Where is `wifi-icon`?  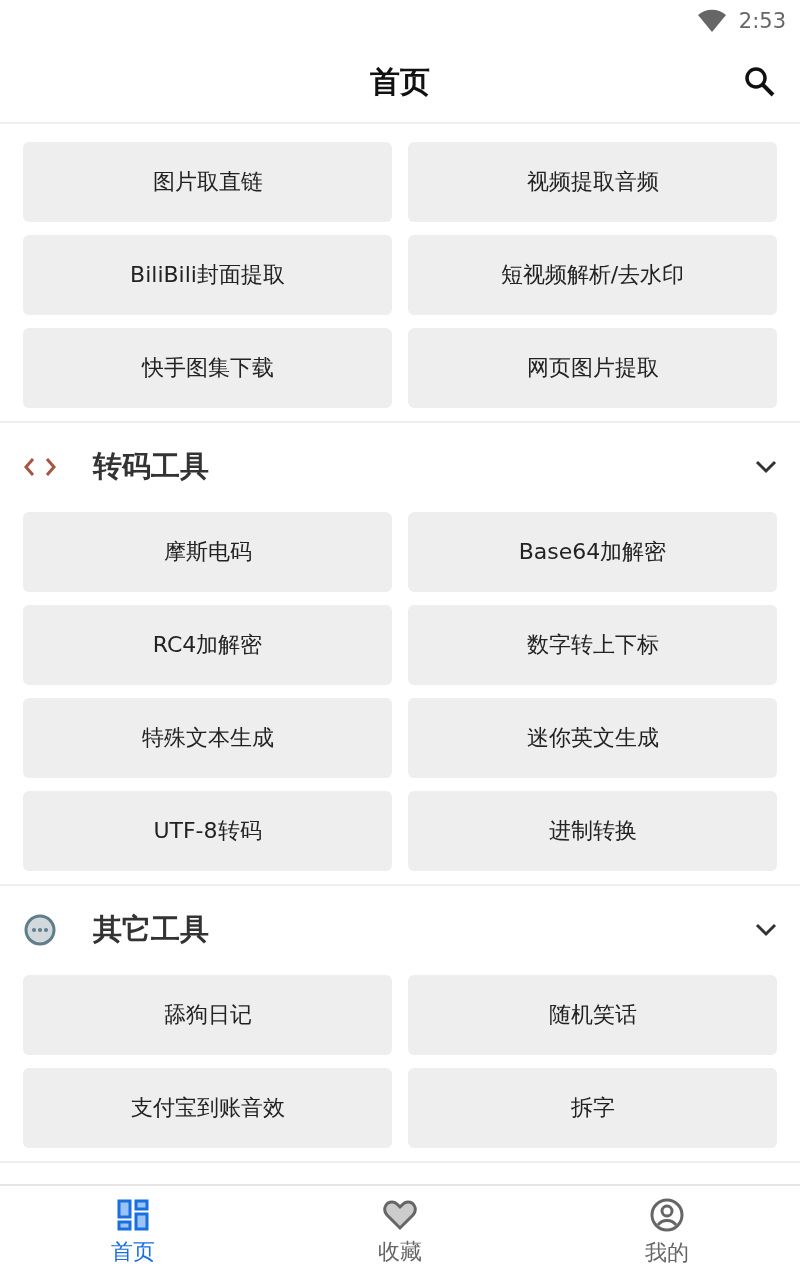
wifi-icon is located at coordinates (711, 21).